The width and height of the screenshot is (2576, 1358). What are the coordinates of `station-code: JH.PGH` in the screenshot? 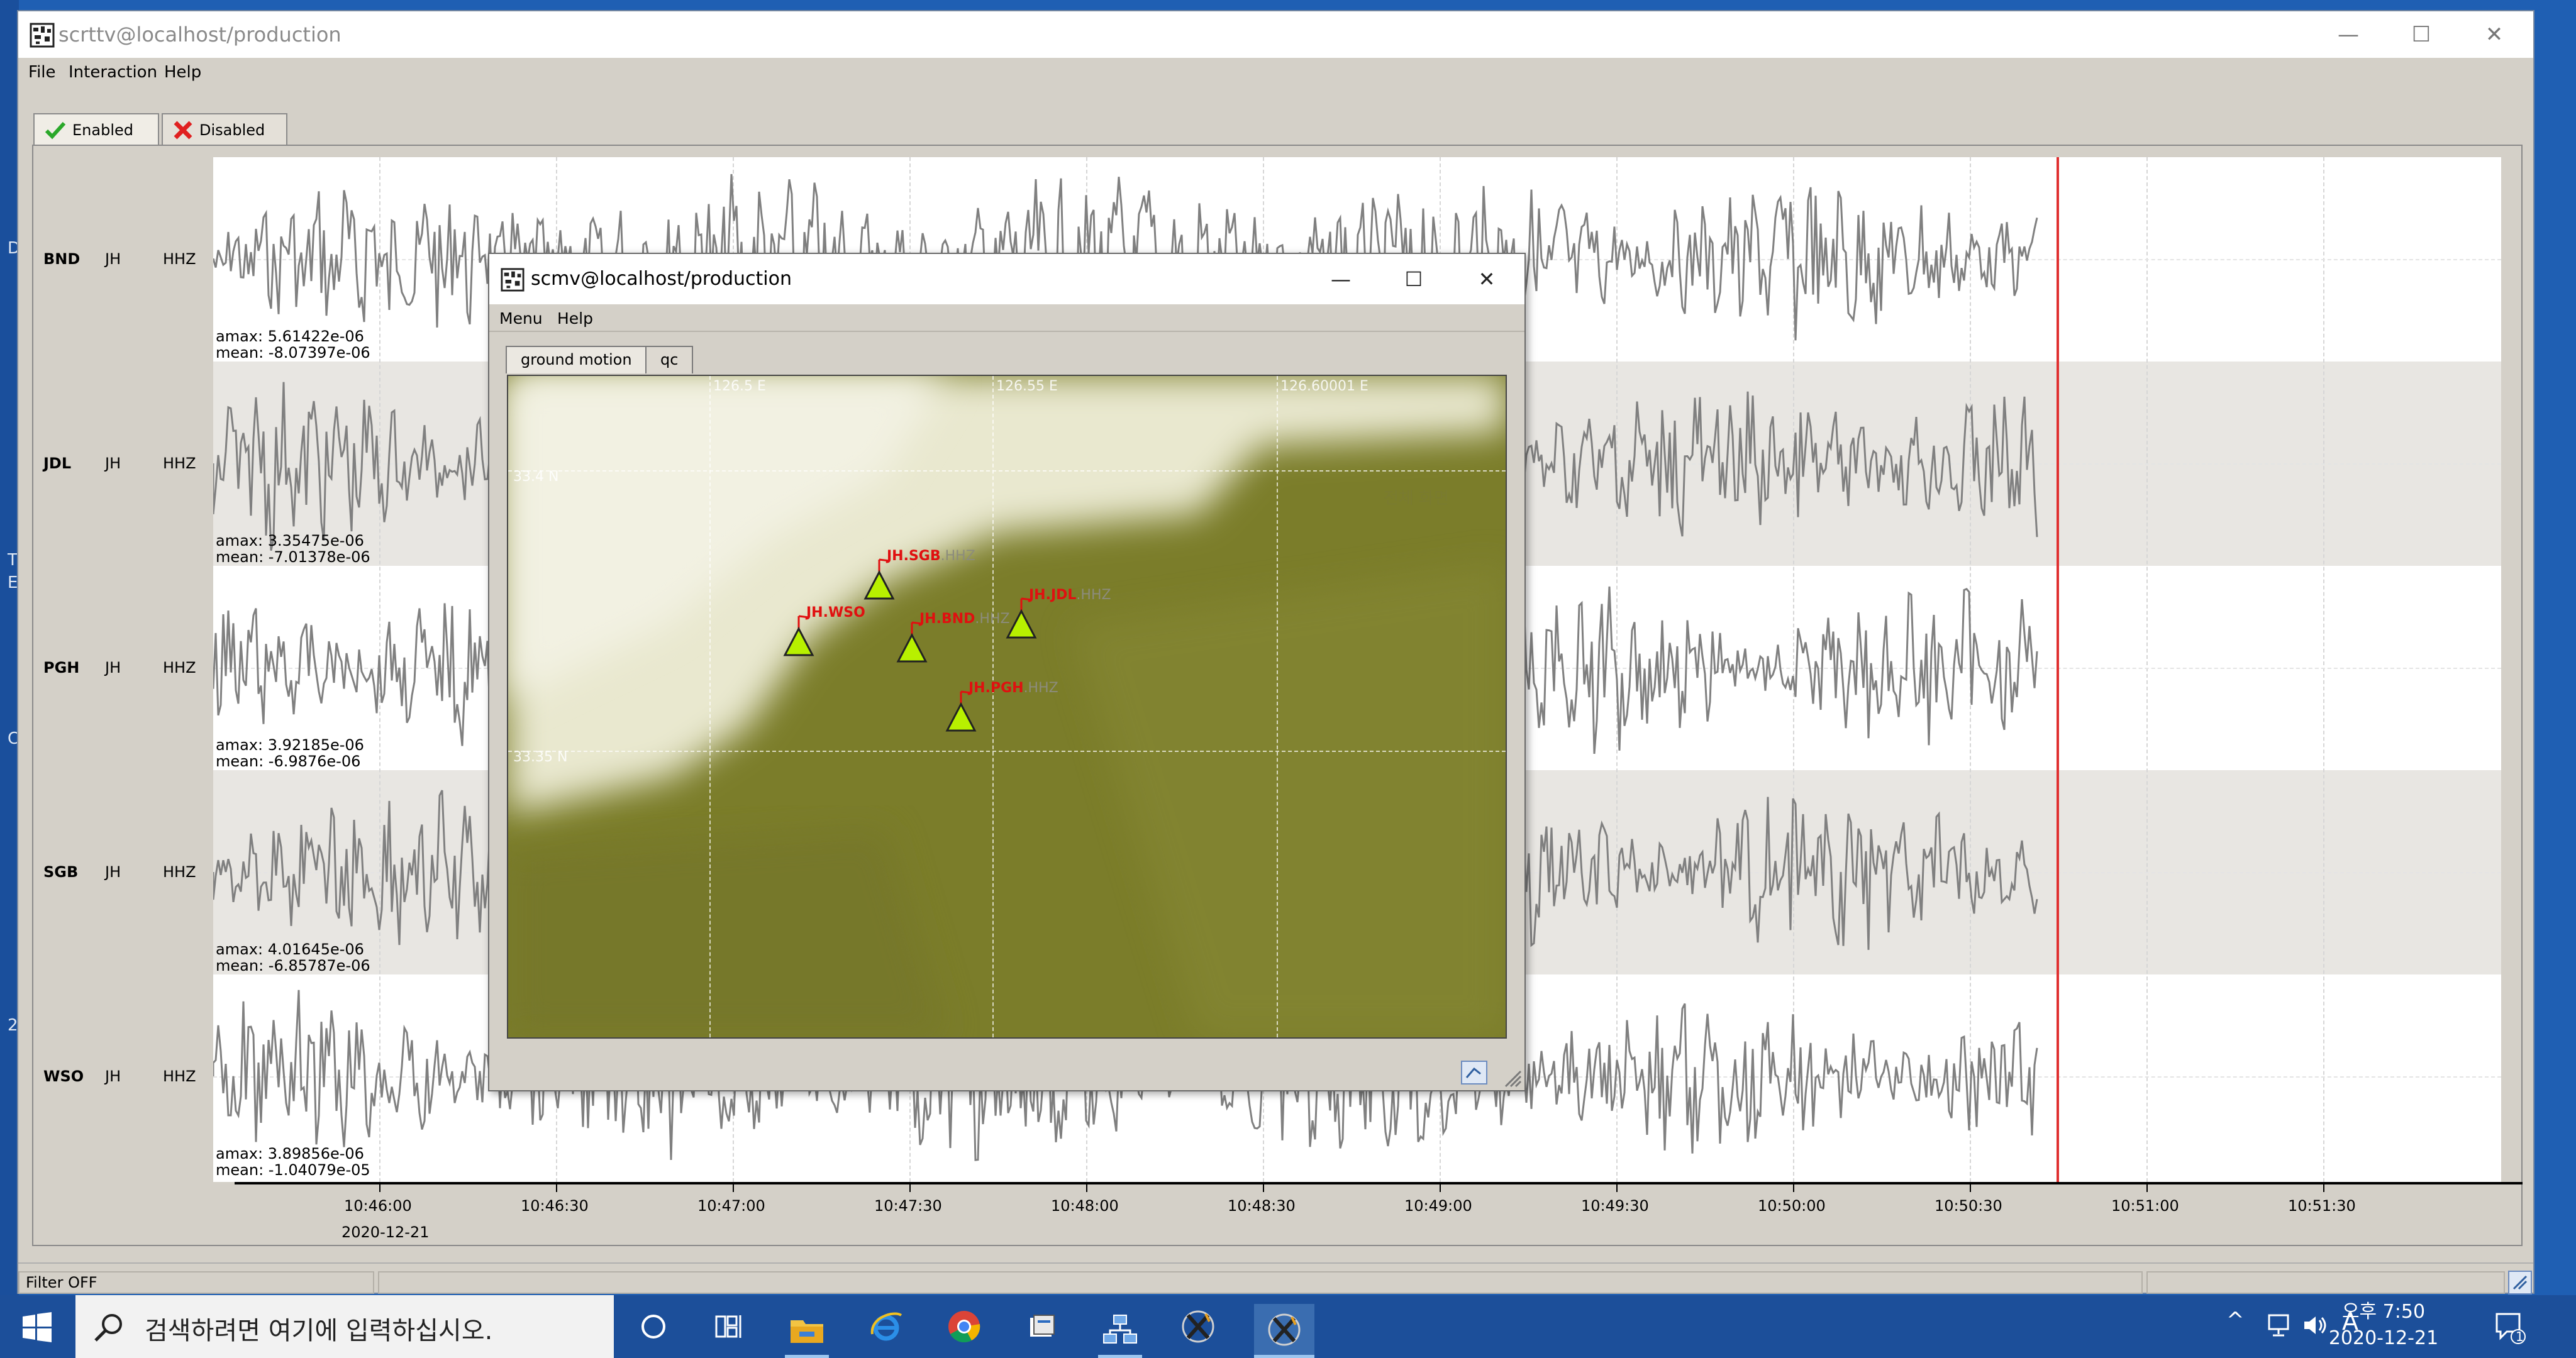 It's located at (996, 688).